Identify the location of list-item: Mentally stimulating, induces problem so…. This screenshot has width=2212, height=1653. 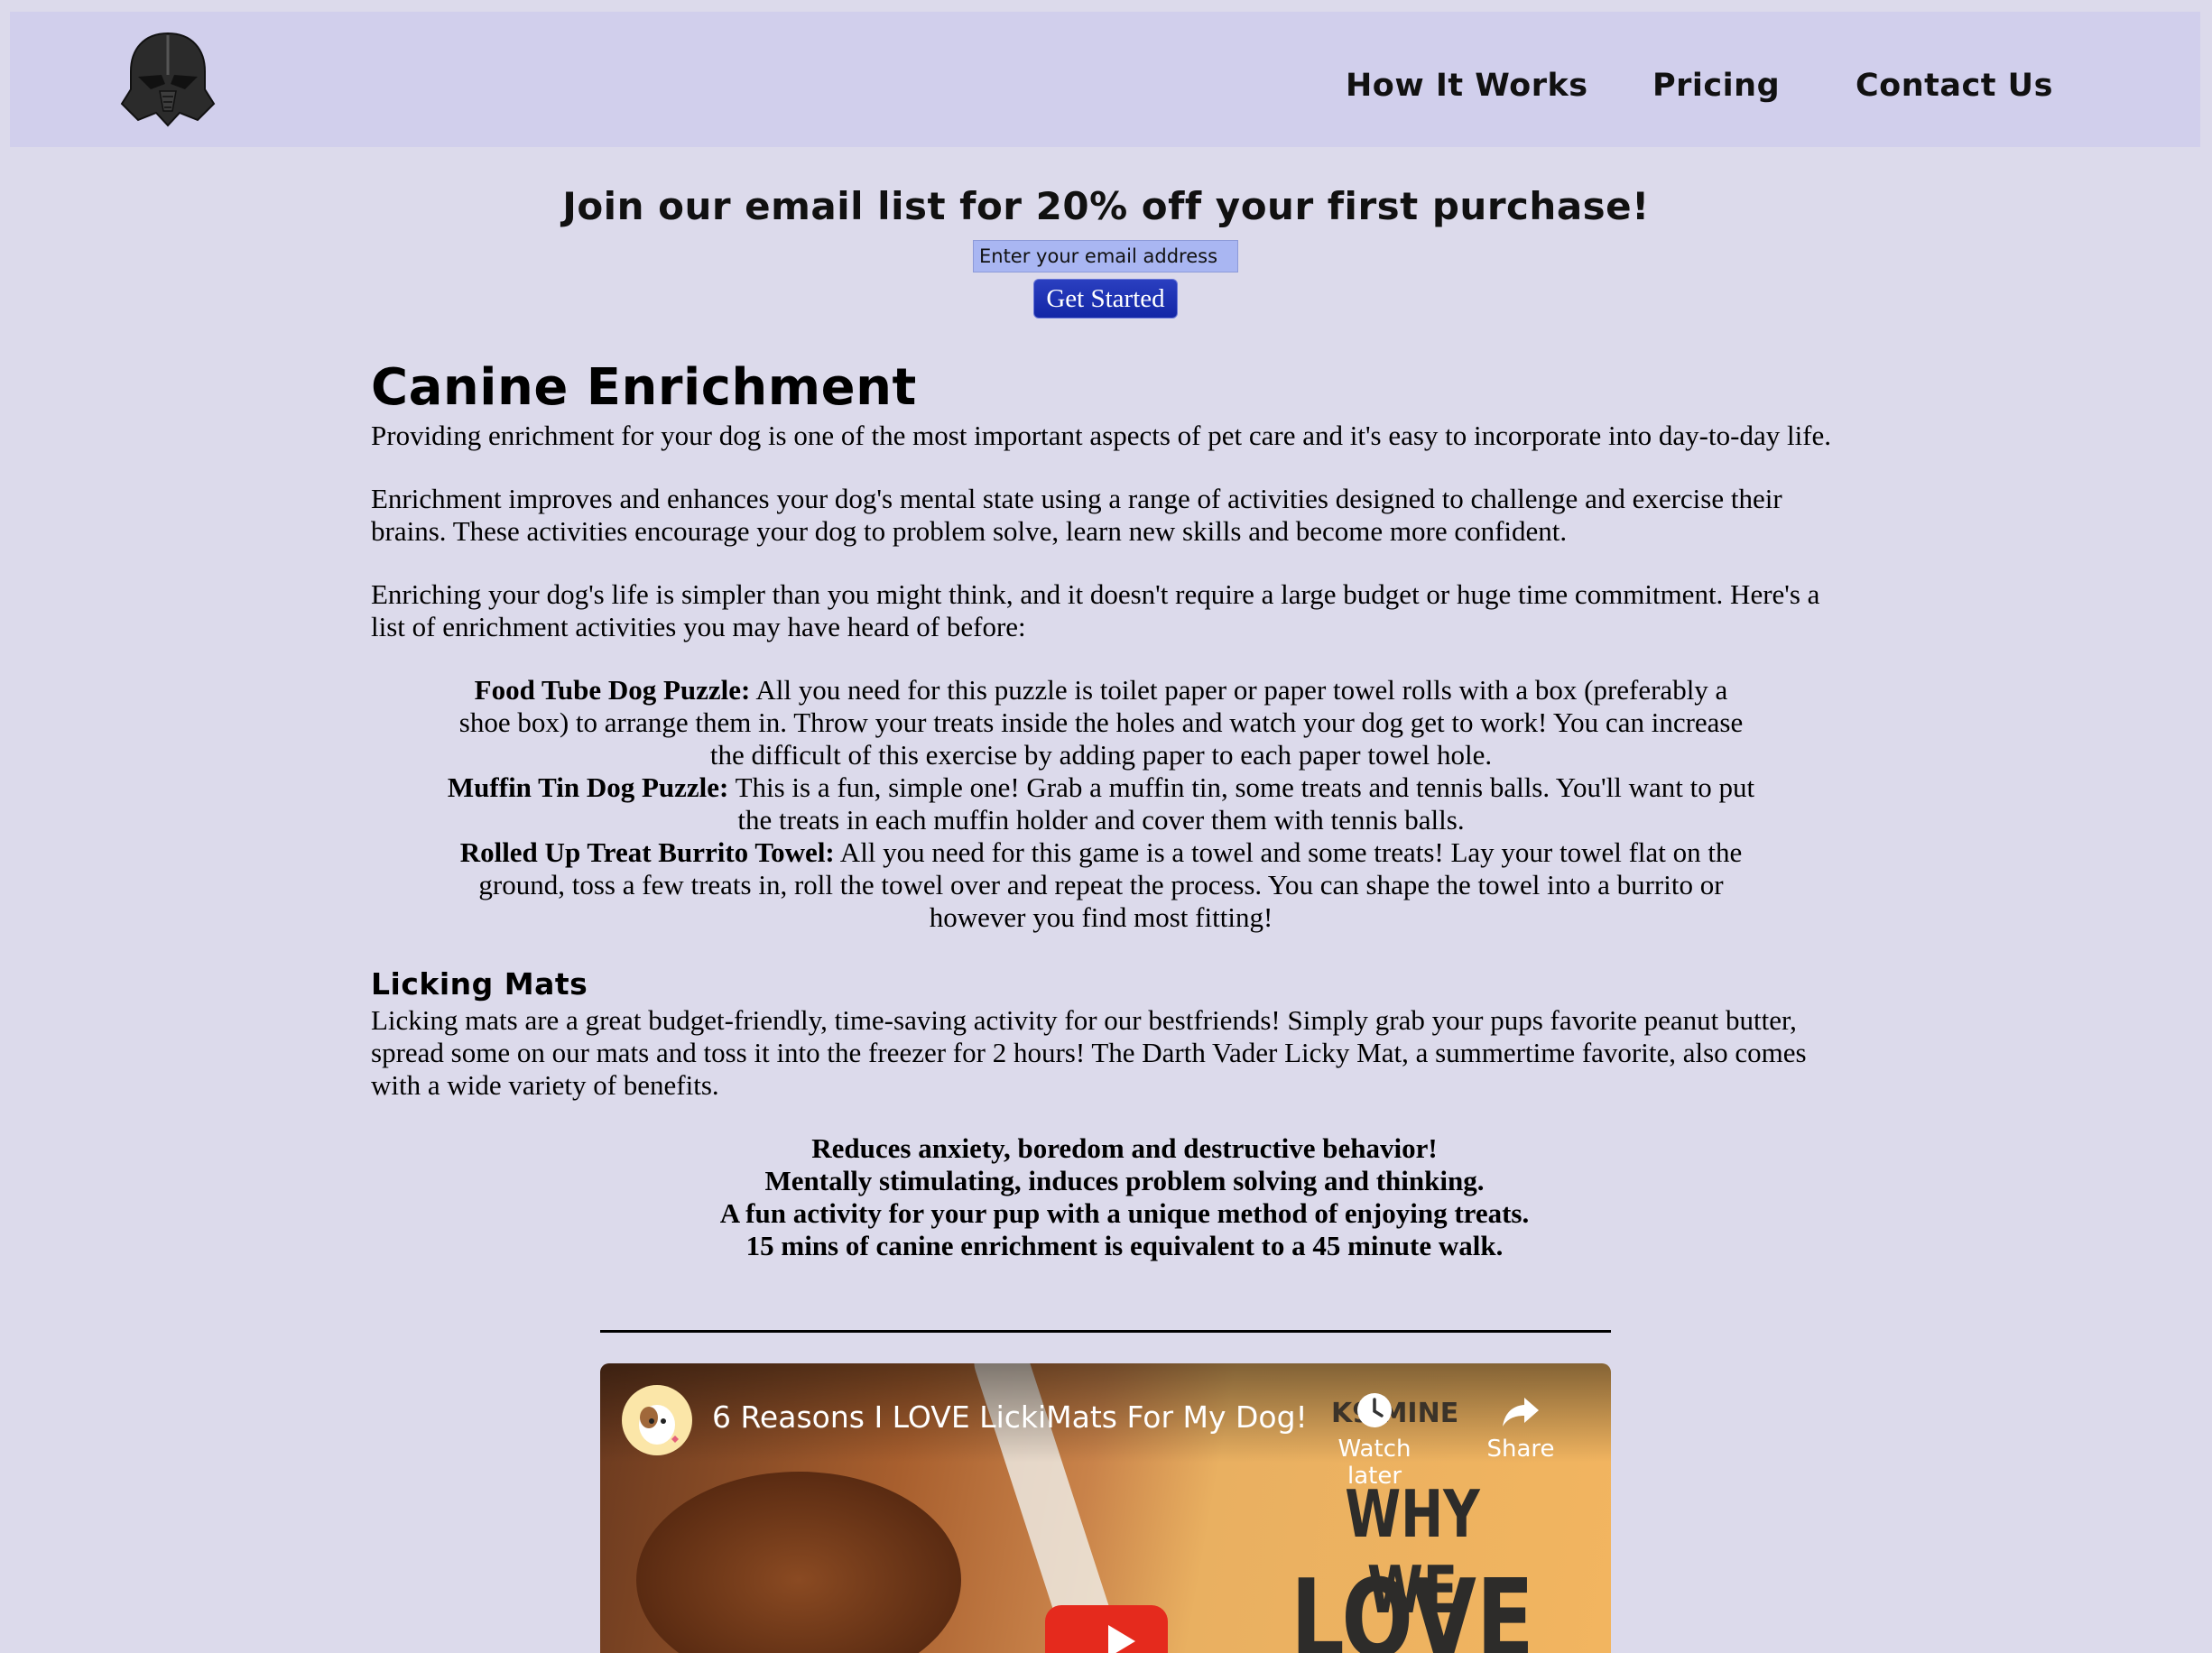
(1124, 1181).